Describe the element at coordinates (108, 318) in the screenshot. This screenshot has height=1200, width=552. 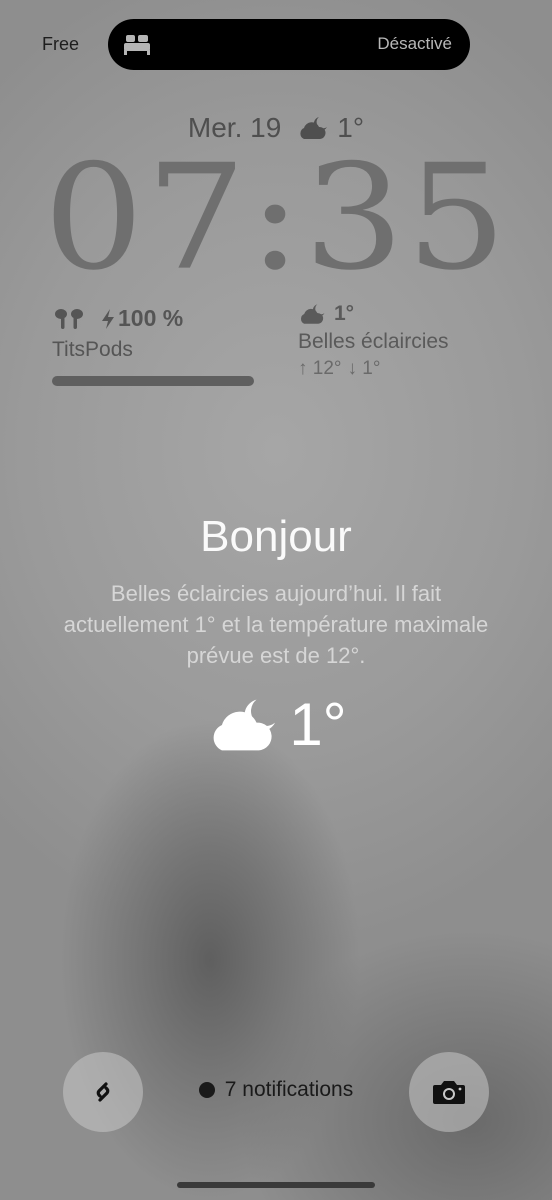
I see `charging-bolt-icon` at that location.